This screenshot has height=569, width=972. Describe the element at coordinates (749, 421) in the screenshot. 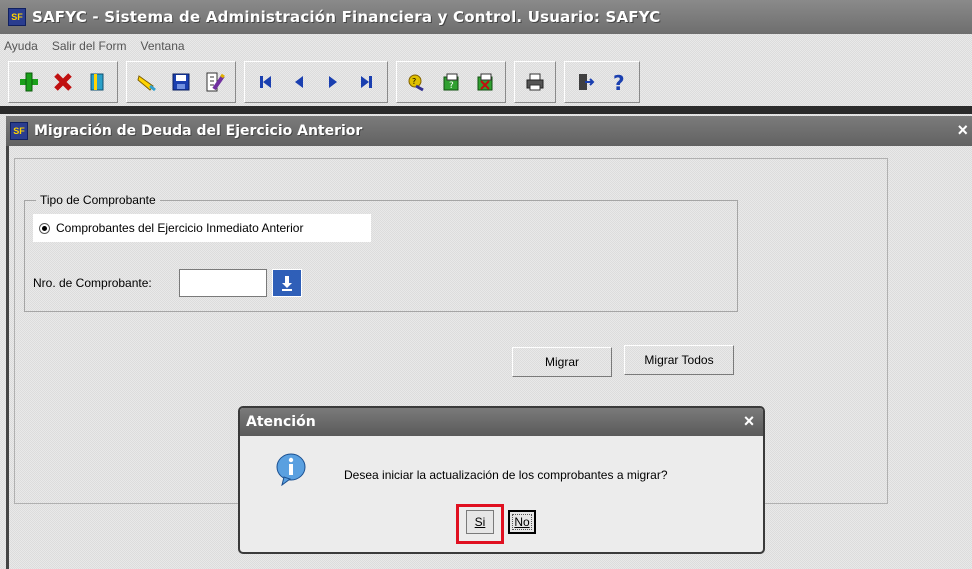

I see `dialog-close-icon: ×` at that location.